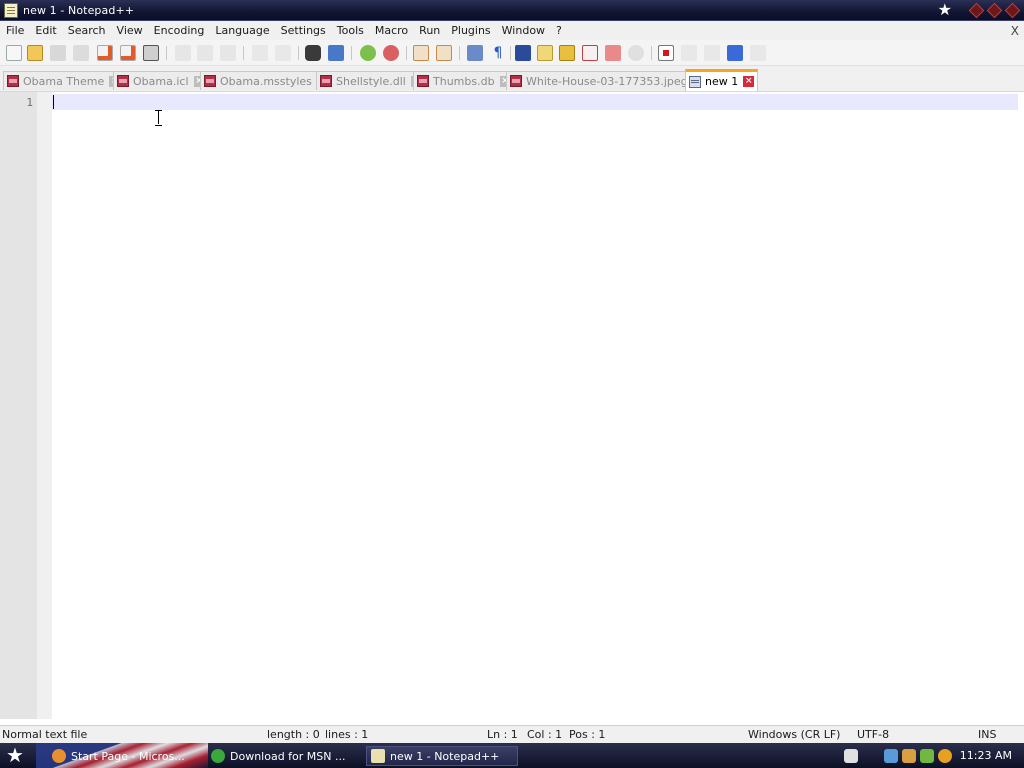  Describe the element at coordinates (587, 734) in the screenshot. I see `status-position: Pos : 1` at that location.